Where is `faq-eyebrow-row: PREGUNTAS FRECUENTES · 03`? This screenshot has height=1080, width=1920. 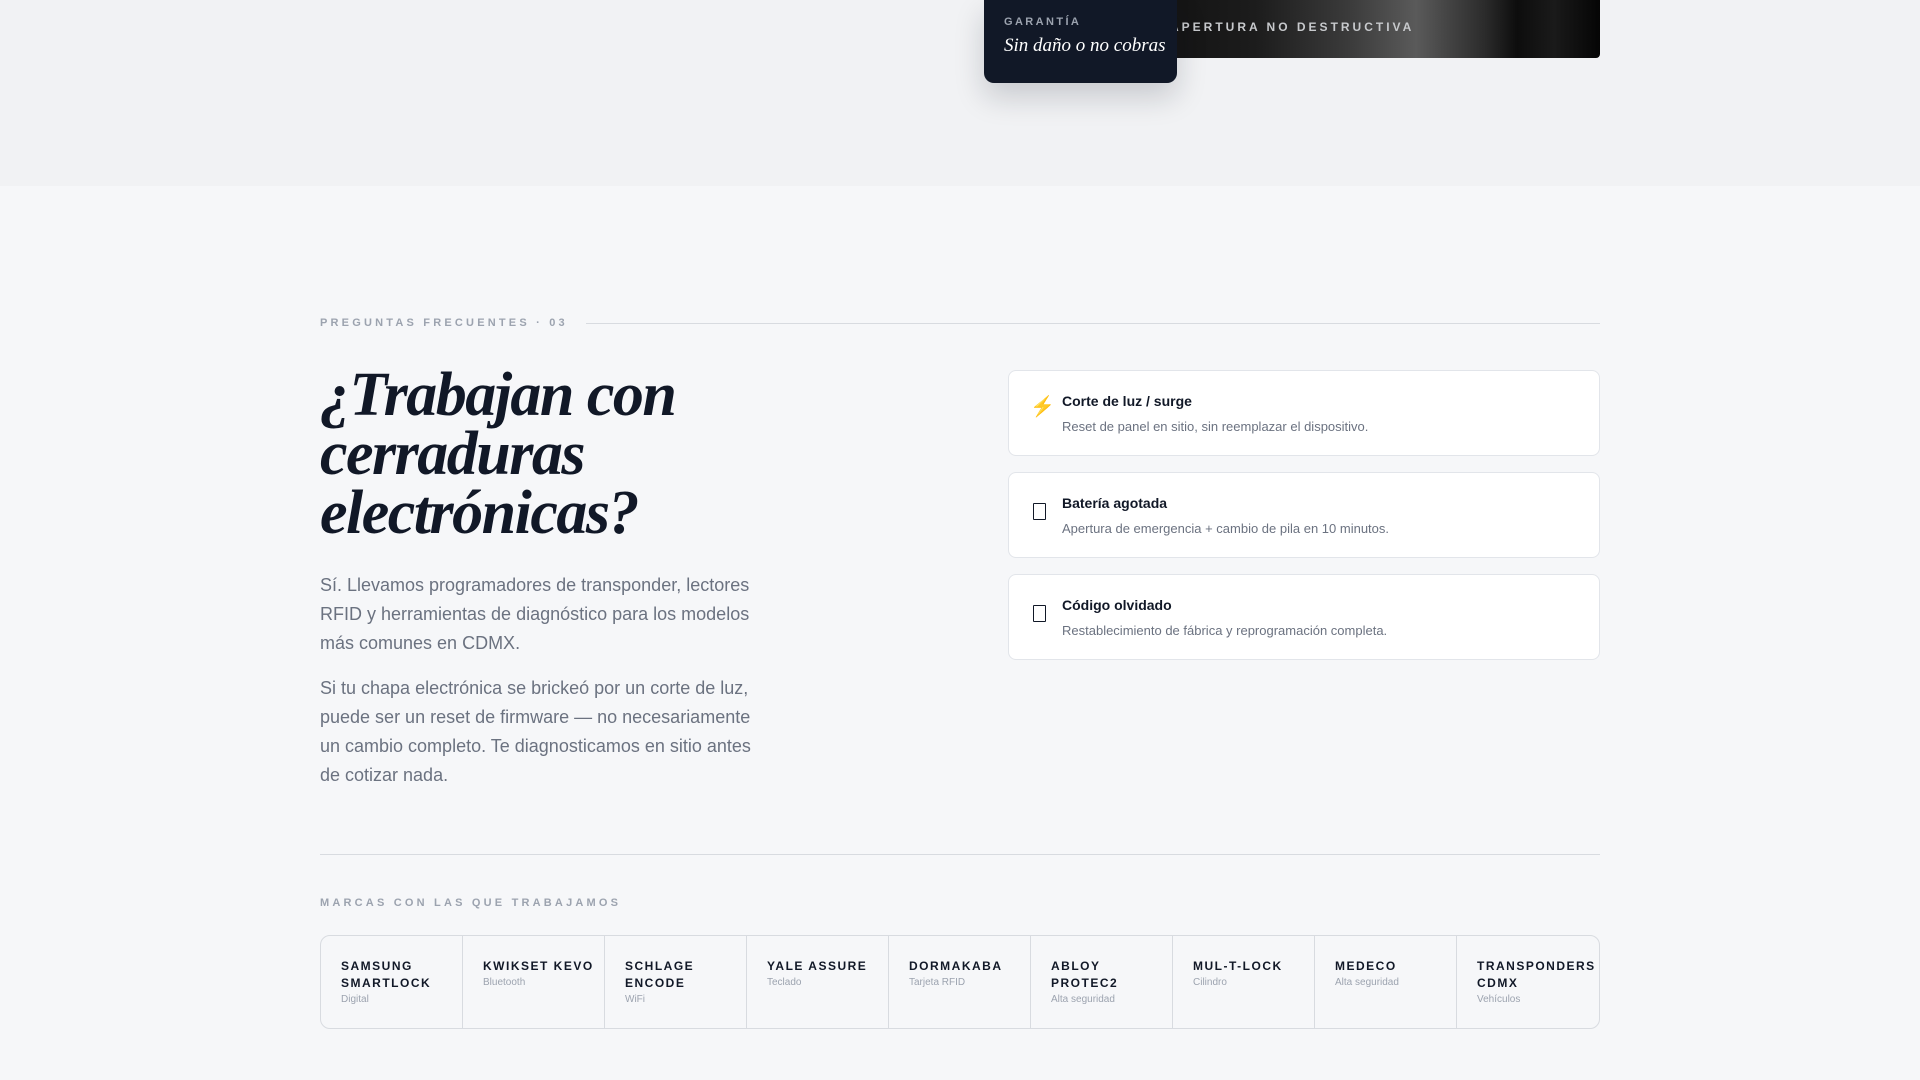 faq-eyebrow-row: PREGUNTAS FRECUENTES · 03 is located at coordinates (960, 323).